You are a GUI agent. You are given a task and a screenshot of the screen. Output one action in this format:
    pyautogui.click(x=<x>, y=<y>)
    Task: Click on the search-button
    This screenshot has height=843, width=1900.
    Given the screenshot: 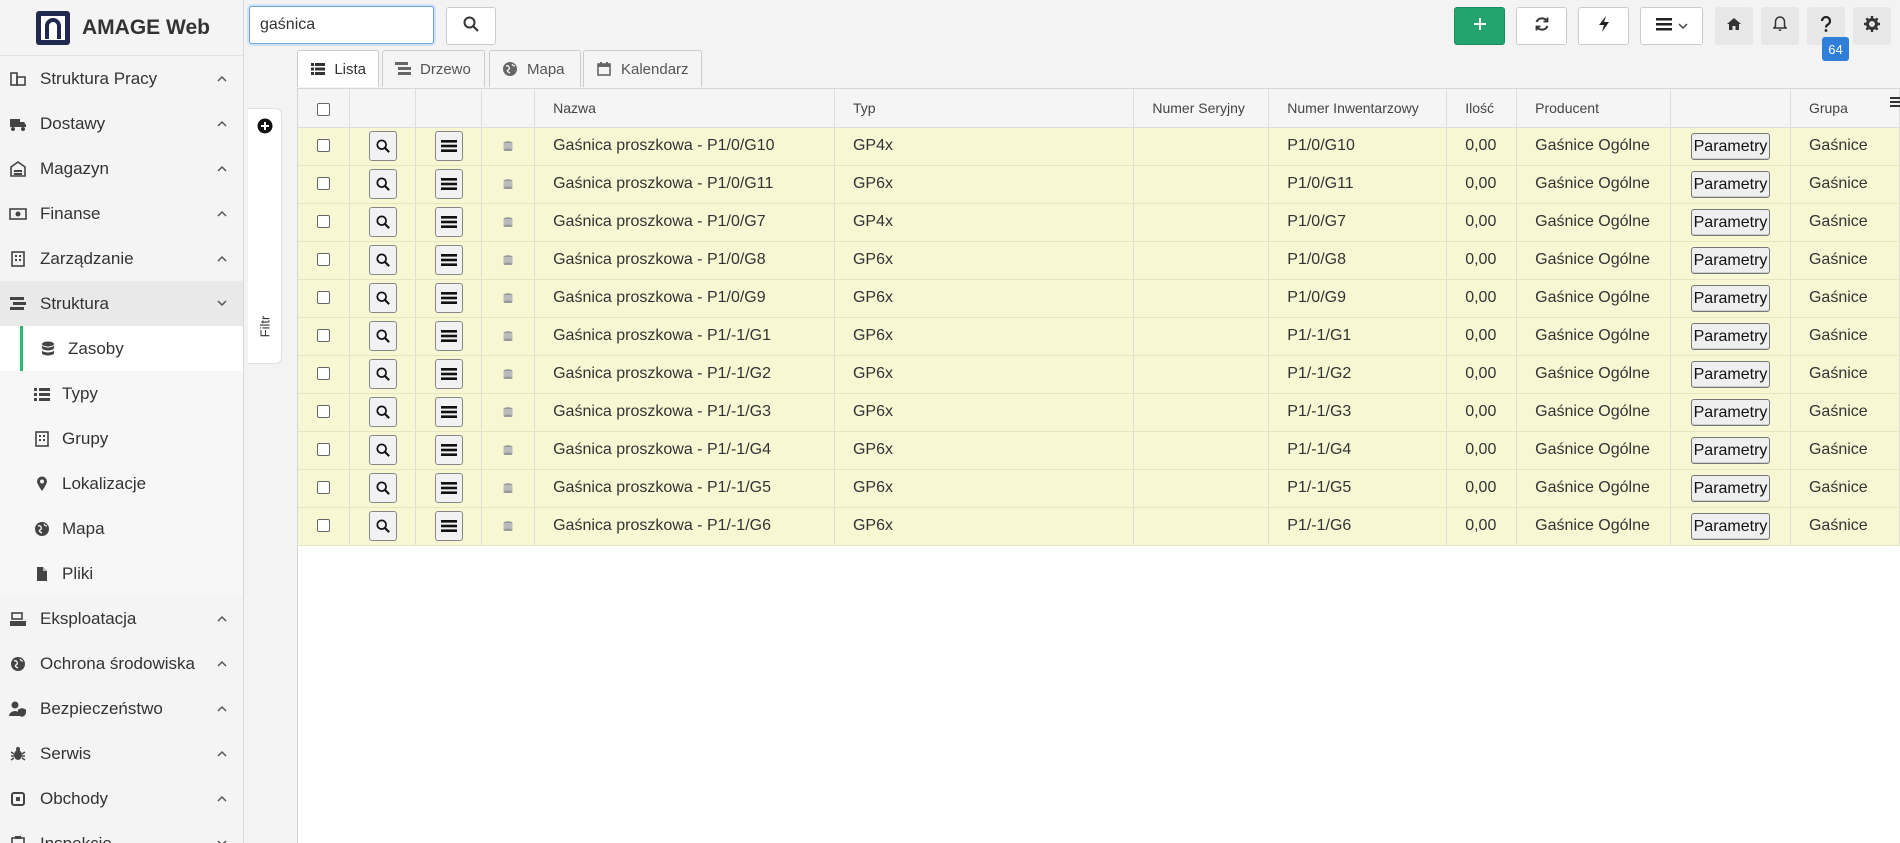 What is the action you would take?
    pyautogui.click(x=471, y=26)
    